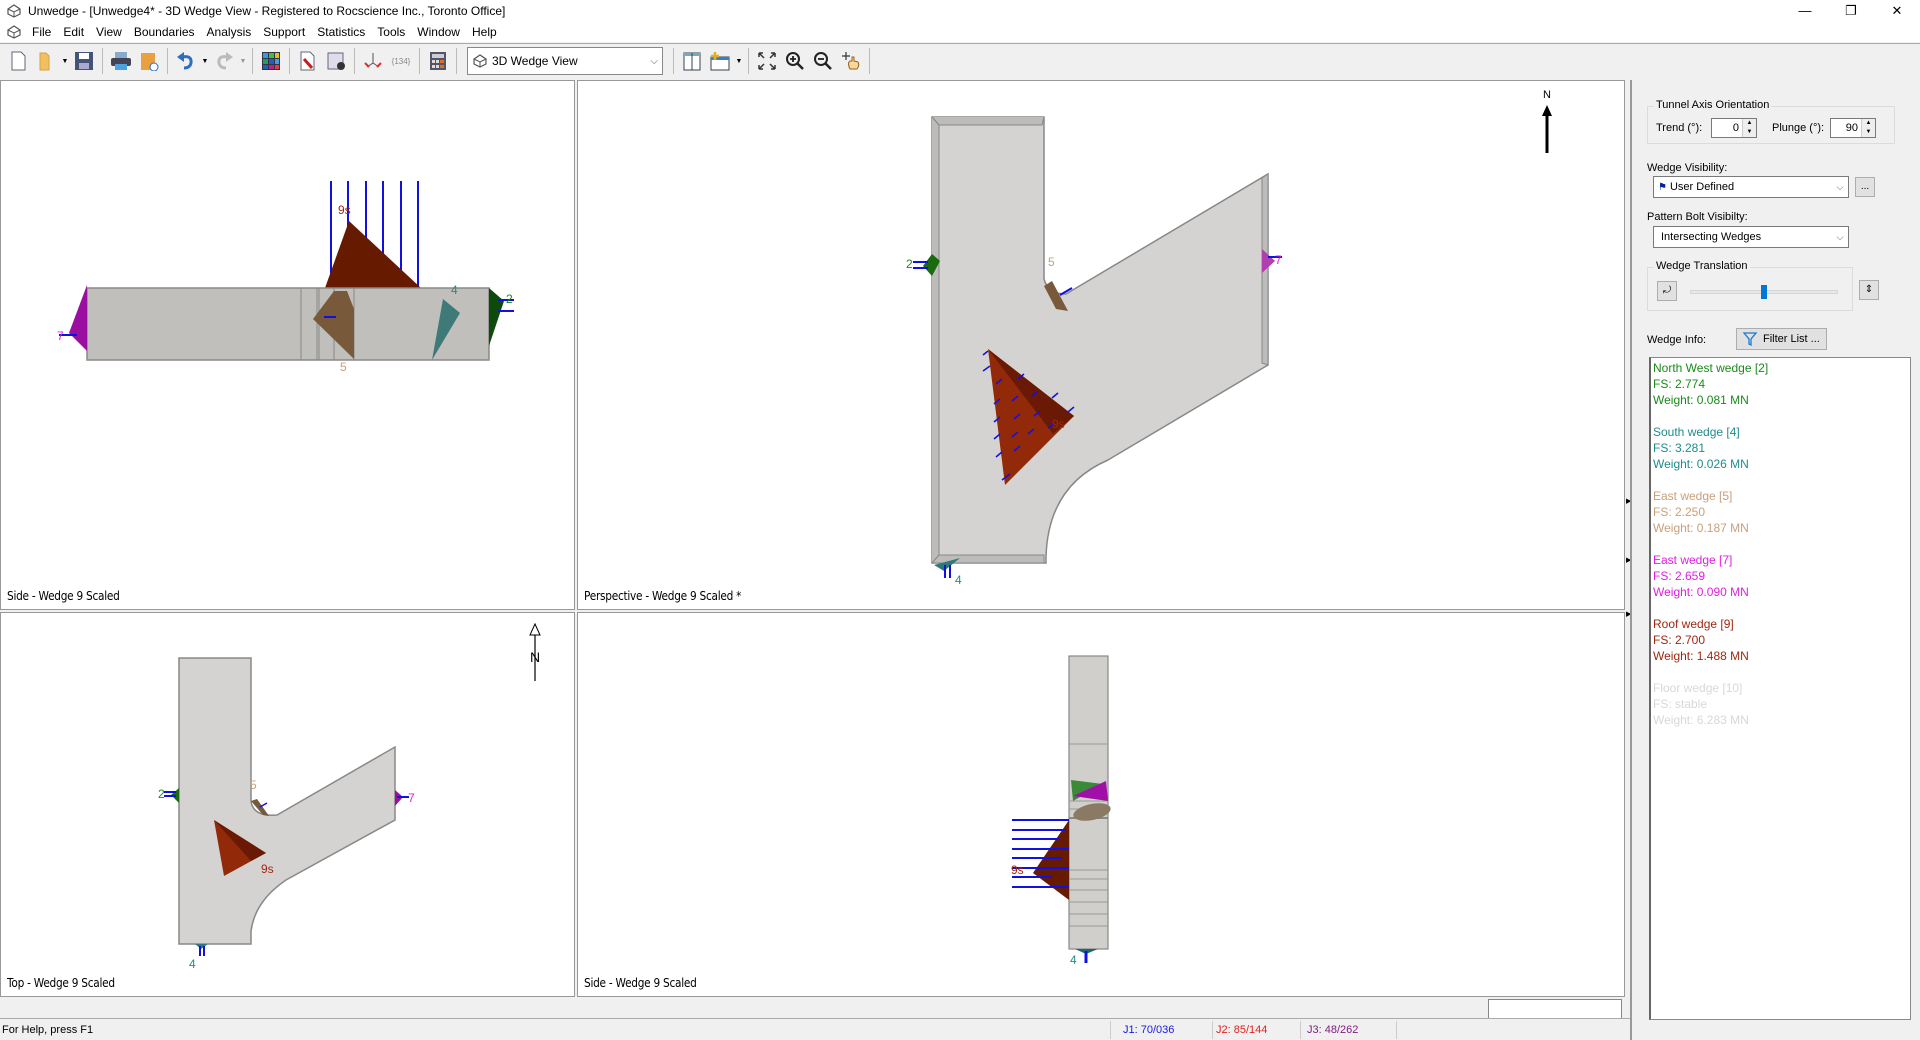 This screenshot has height=1040, width=1920. Describe the element at coordinates (14, 32) in the screenshot. I see `document-icon` at that location.